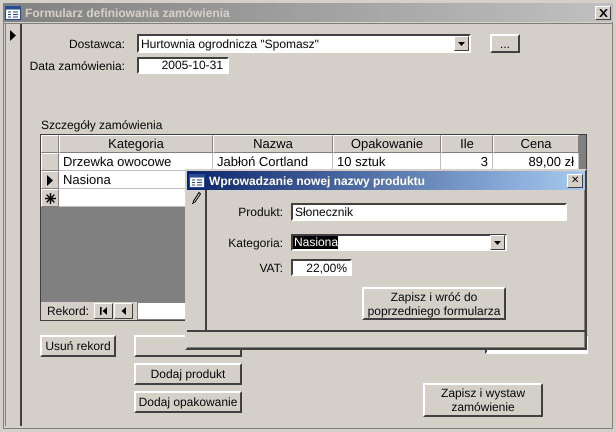  I want to click on new-record-icon, so click(50, 198).